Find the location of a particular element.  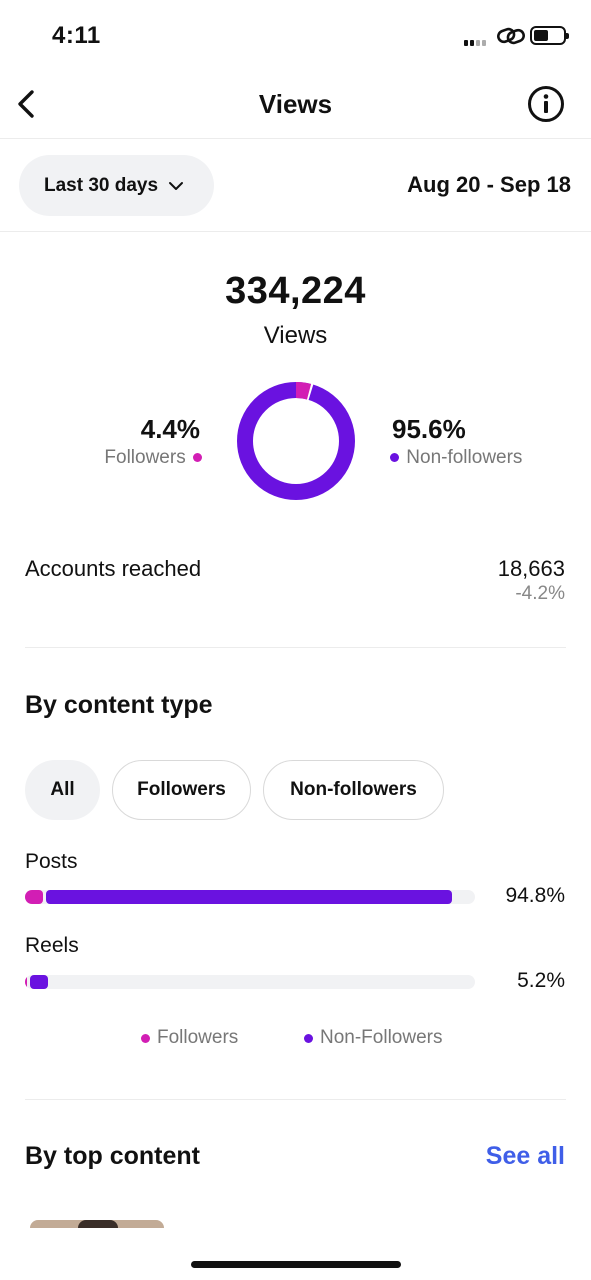

content-type-heading: By content type is located at coordinates (119, 705).